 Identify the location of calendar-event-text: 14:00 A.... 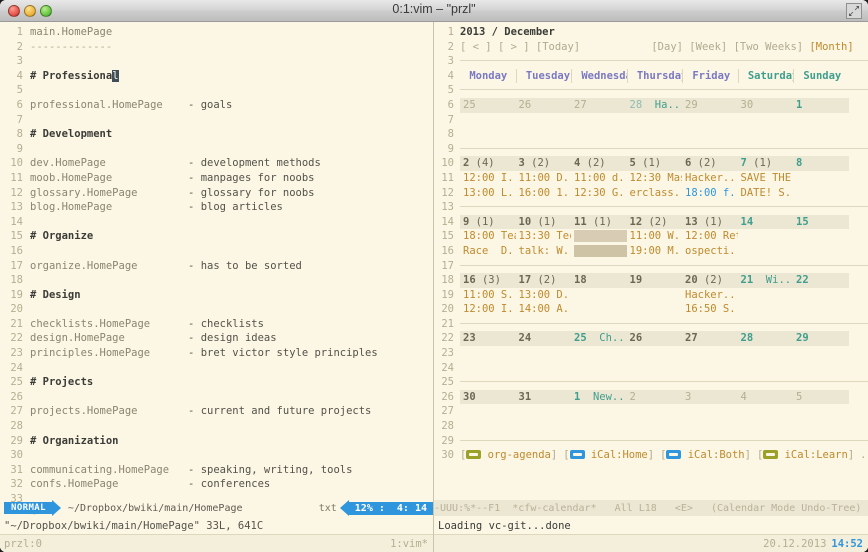
(545, 309).